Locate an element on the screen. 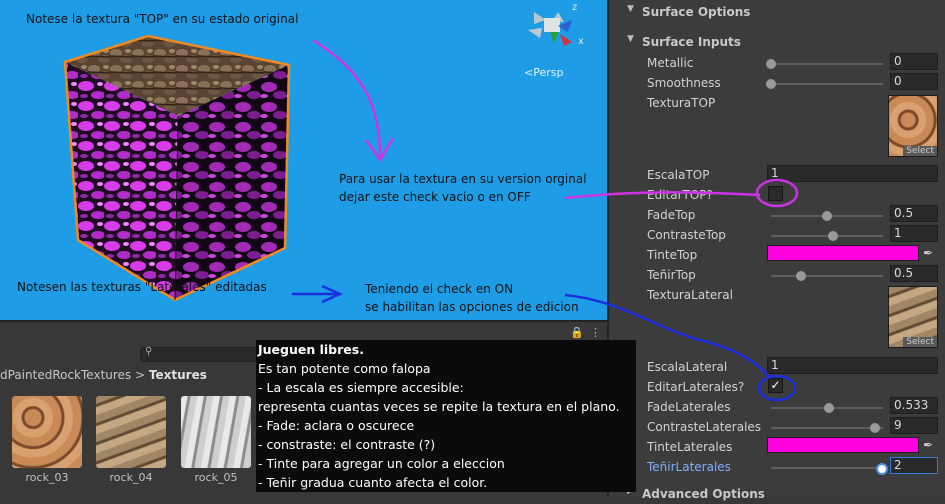  editar-laterales-checkbox: ✓ is located at coordinates (775, 385).